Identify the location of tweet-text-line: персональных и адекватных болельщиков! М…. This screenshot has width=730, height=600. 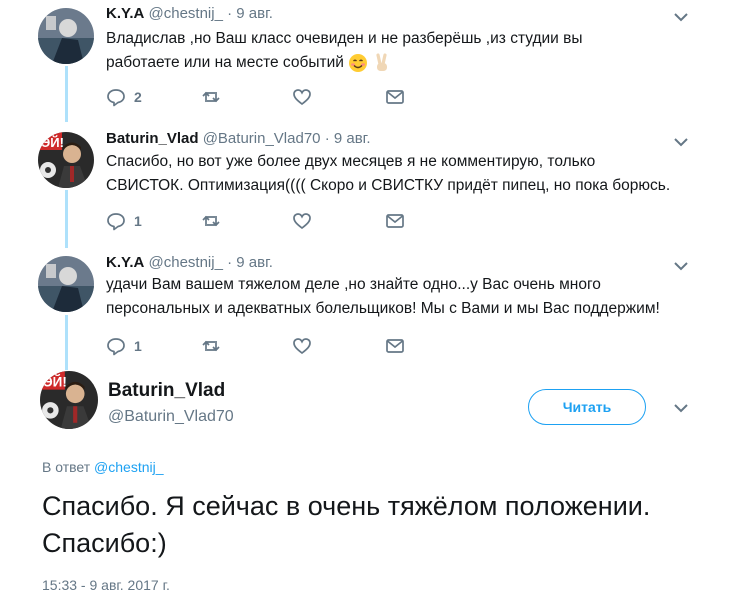
(383, 308).